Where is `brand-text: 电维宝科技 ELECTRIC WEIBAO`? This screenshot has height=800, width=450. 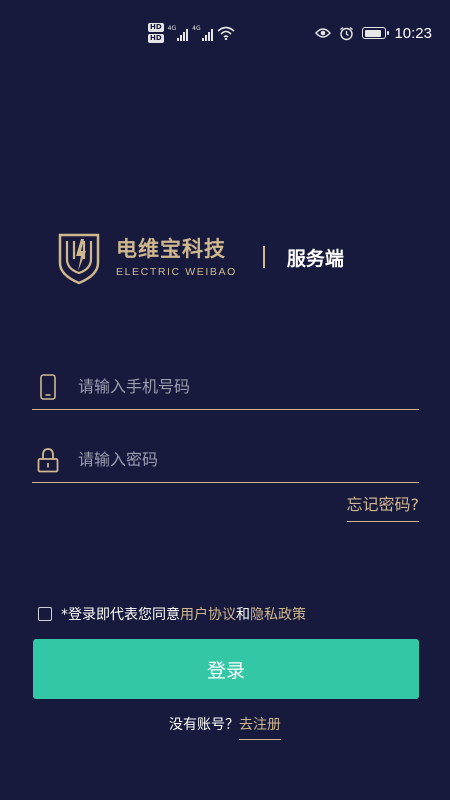
brand-text: 电维宝科技 ELECTRIC WEIBAO is located at coordinates (176, 257).